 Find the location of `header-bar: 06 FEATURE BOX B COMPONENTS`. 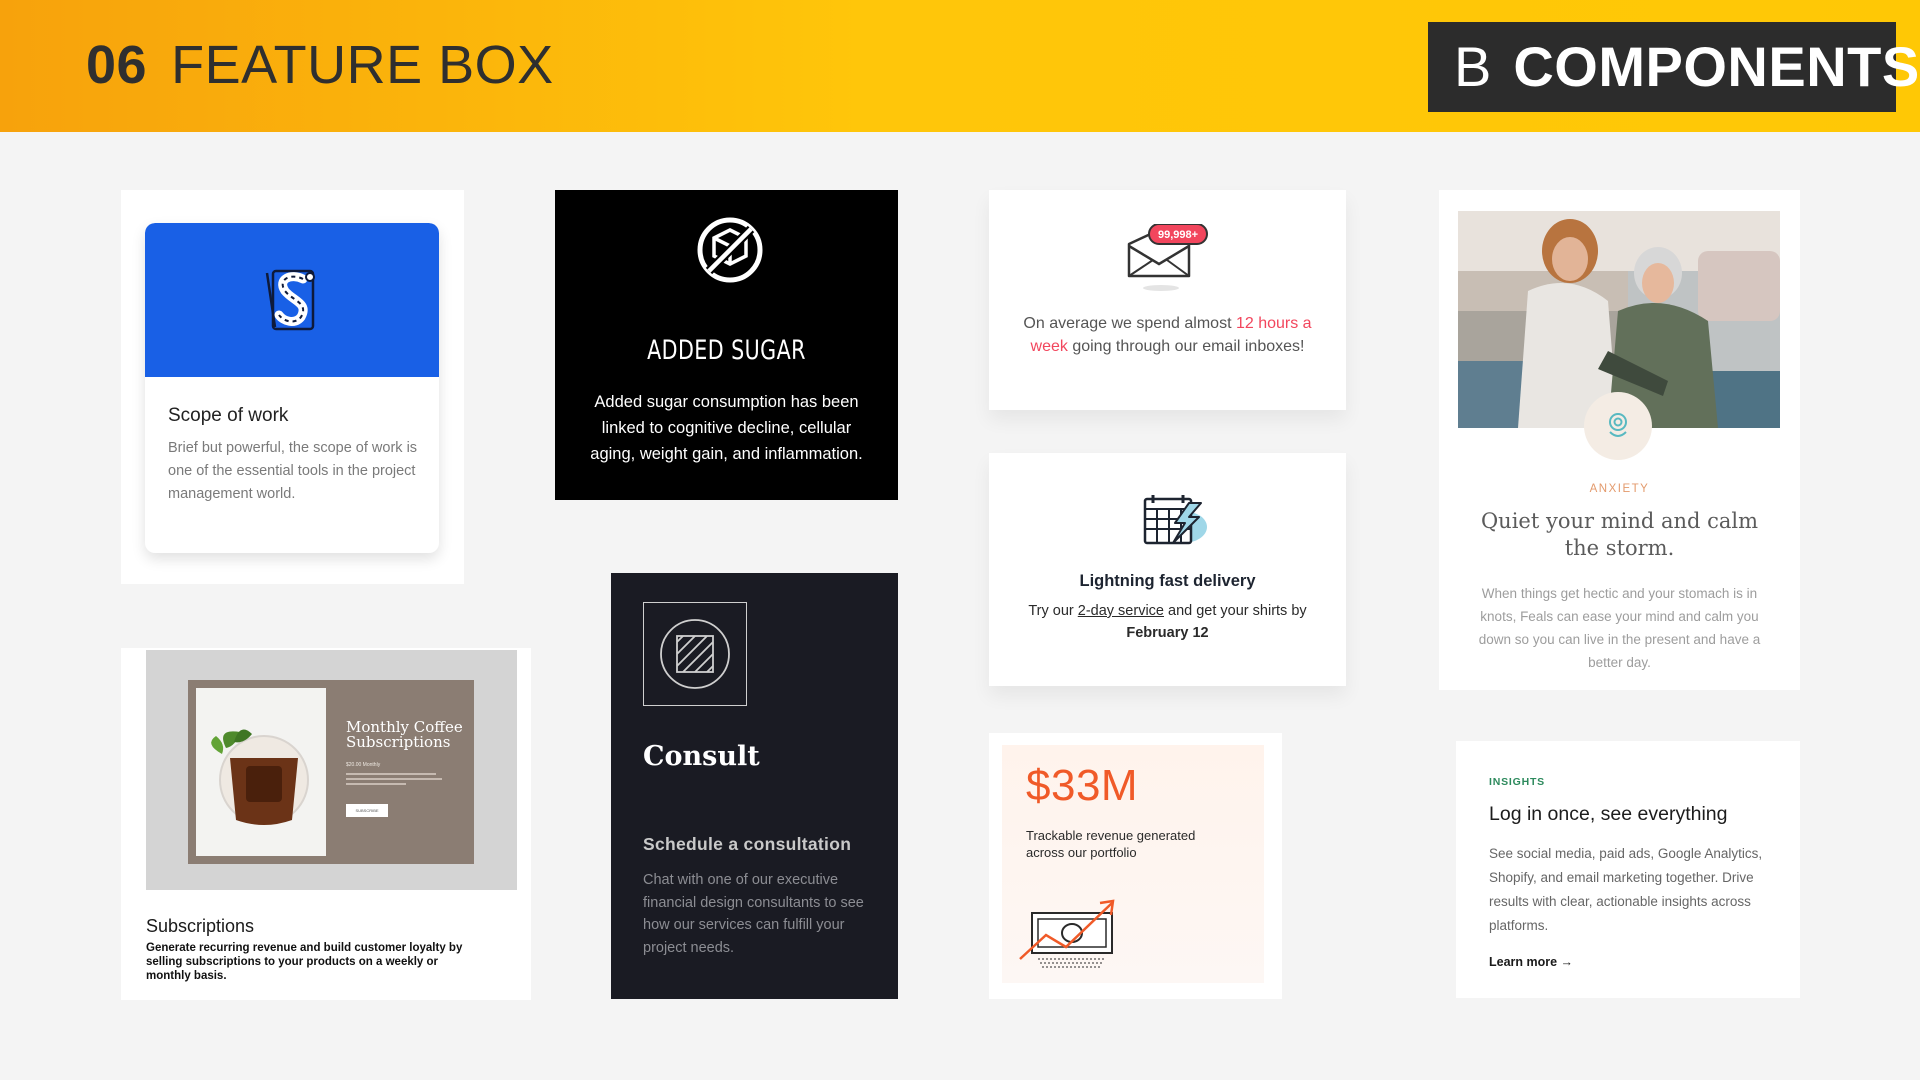

header-bar: 06 FEATURE BOX B COMPONENTS is located at coordinates (960, 66).